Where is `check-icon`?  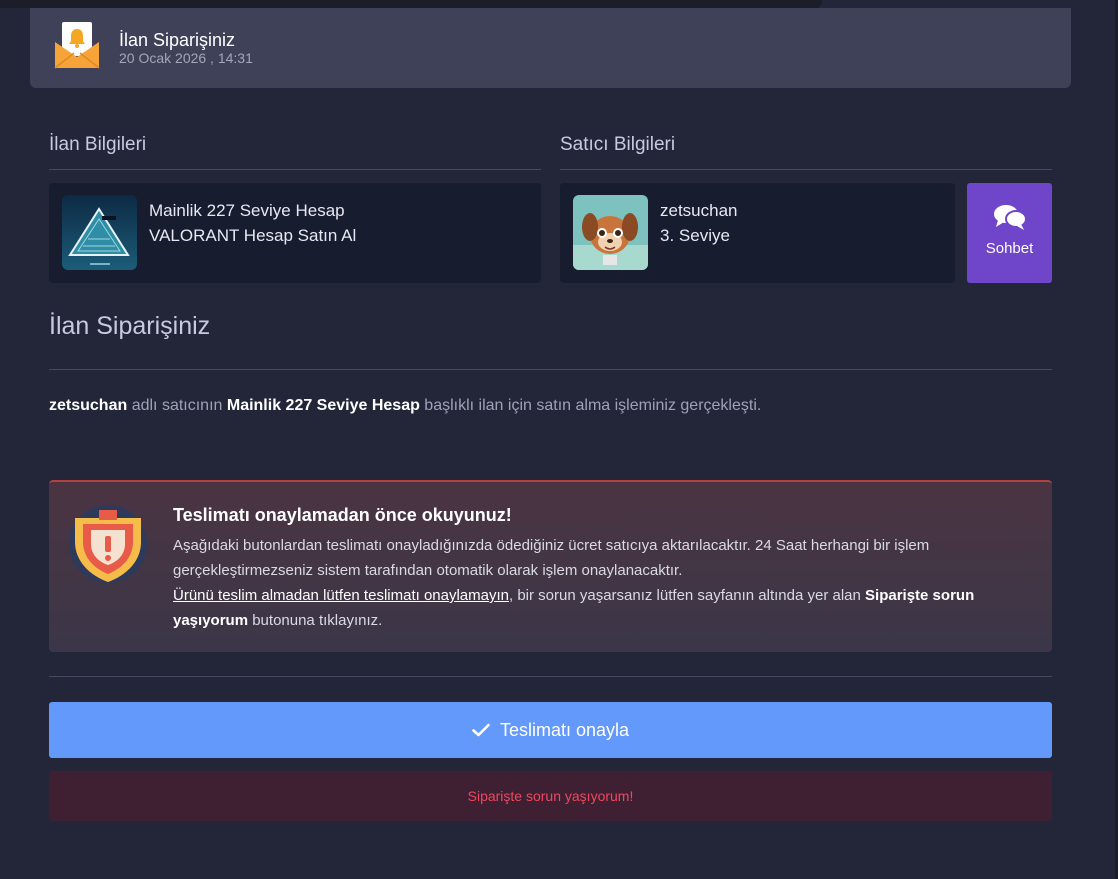
check-icon is located at coordinates (481, 730).